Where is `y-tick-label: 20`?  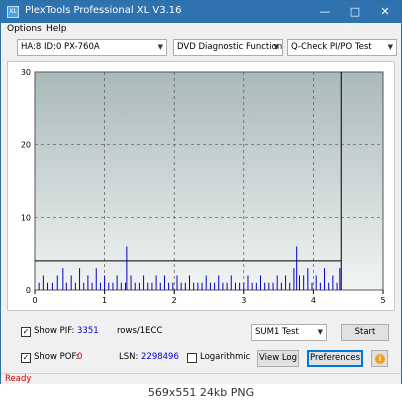 y-tick-label: 20 is located at coordinates (26, 145).